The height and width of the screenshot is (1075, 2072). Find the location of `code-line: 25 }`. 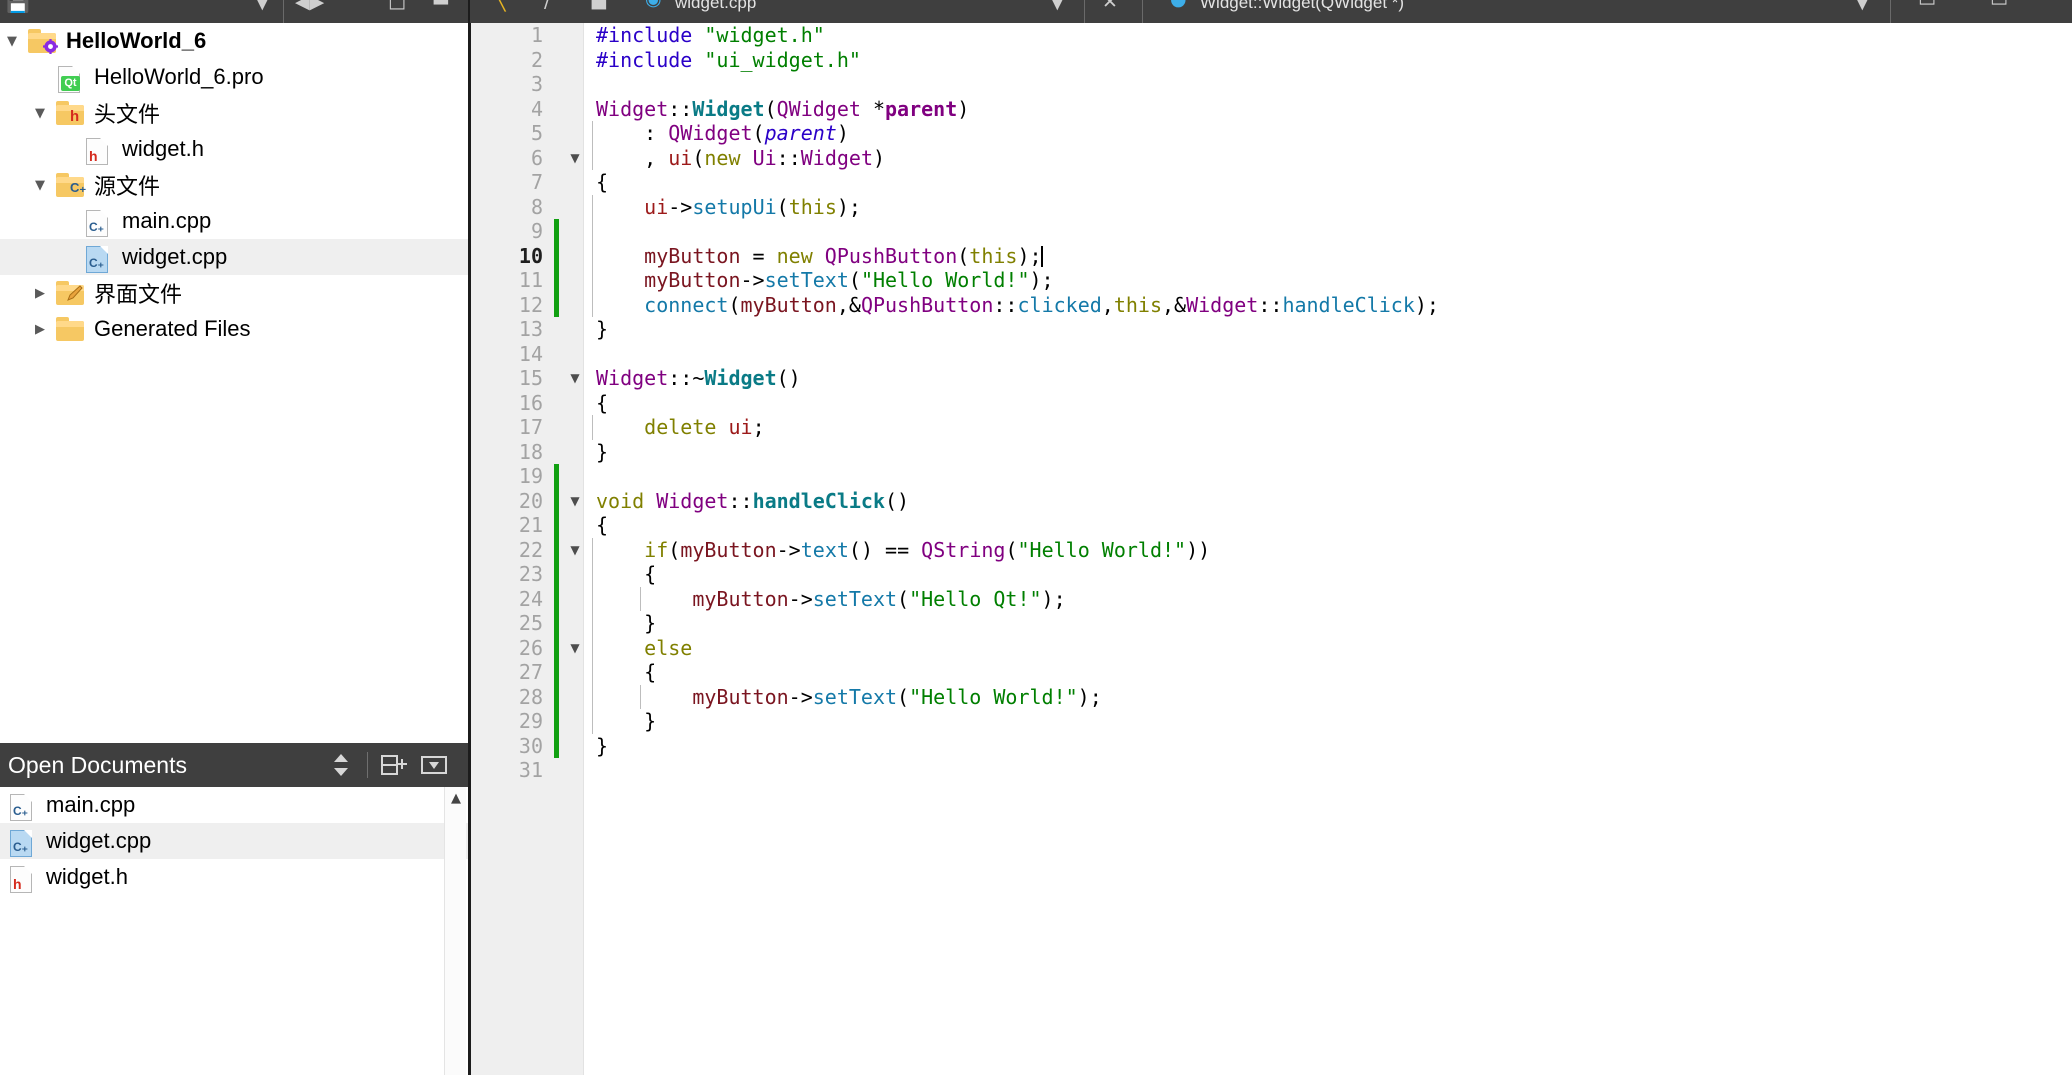

code-line: 25 } is located at coordinates (1271, 623).